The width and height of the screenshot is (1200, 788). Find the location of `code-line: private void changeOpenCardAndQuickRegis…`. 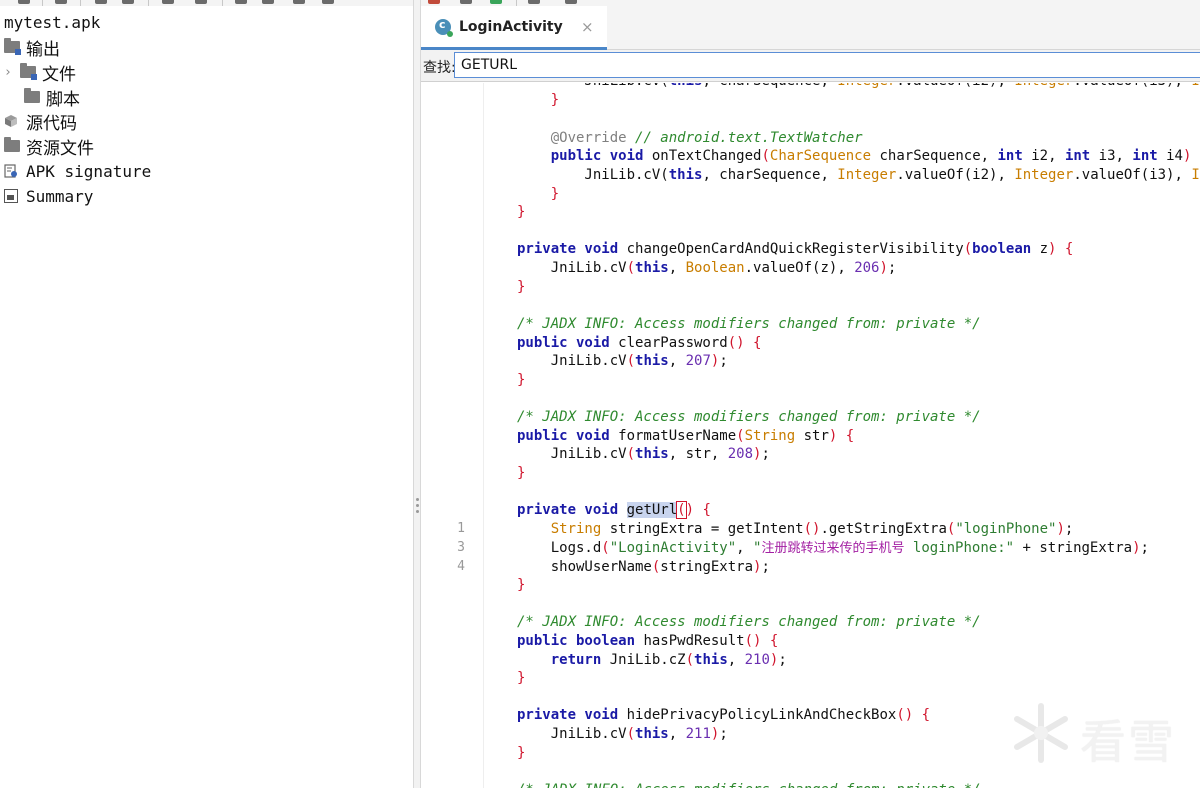

code-line: private void changeOpenCardAndQuickRegis… is located at coordinates (795, 249).